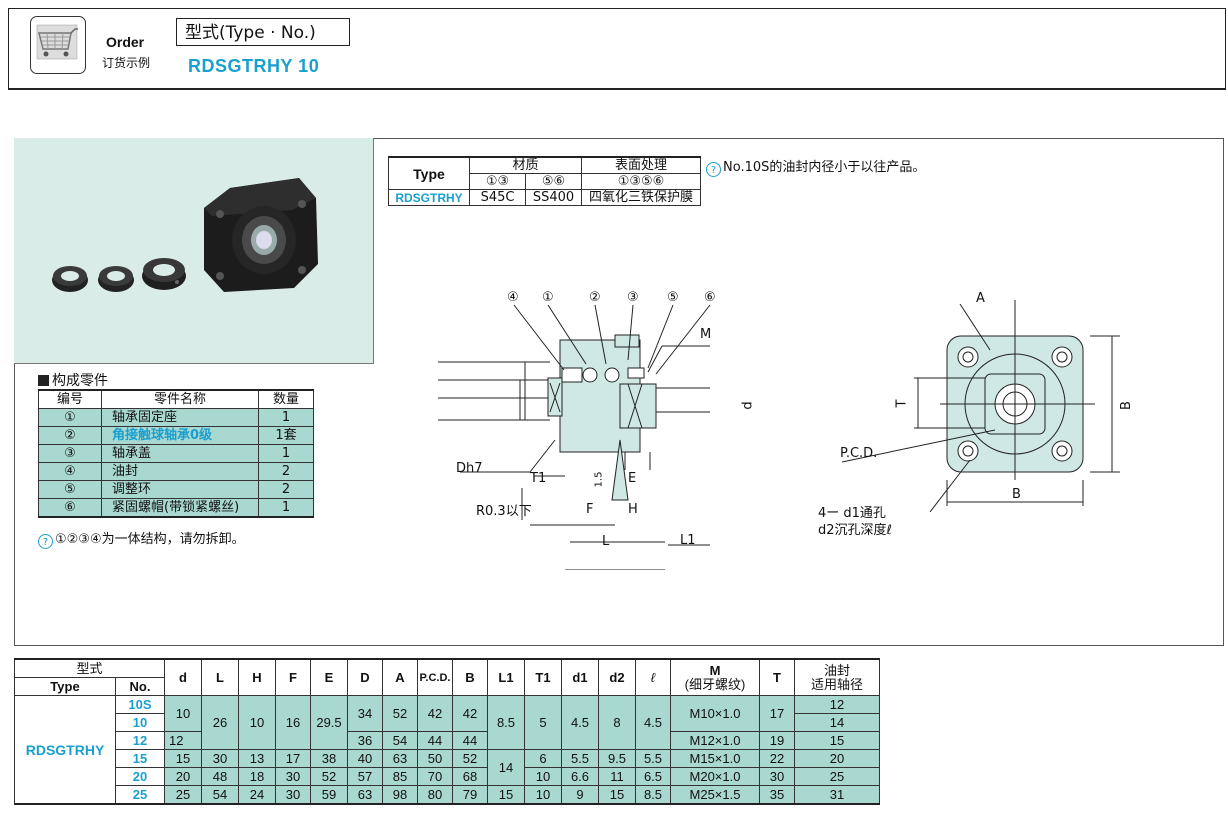 Image resolution: width=1228 pixels, height=816 pixels. Describe the element at coordinates (70, 471) in the screenshot. I see `part-no: ④` at that location.